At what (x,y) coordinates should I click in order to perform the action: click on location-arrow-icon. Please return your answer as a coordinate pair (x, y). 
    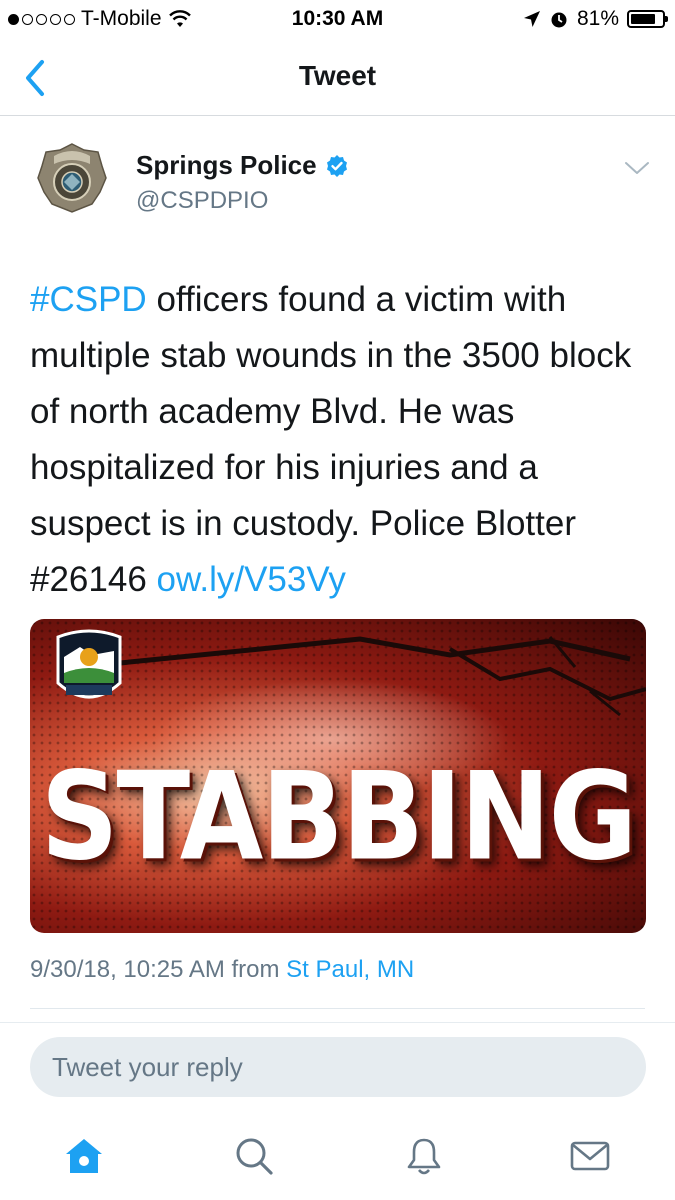
    Looking at the image, I should click on (531, 19).